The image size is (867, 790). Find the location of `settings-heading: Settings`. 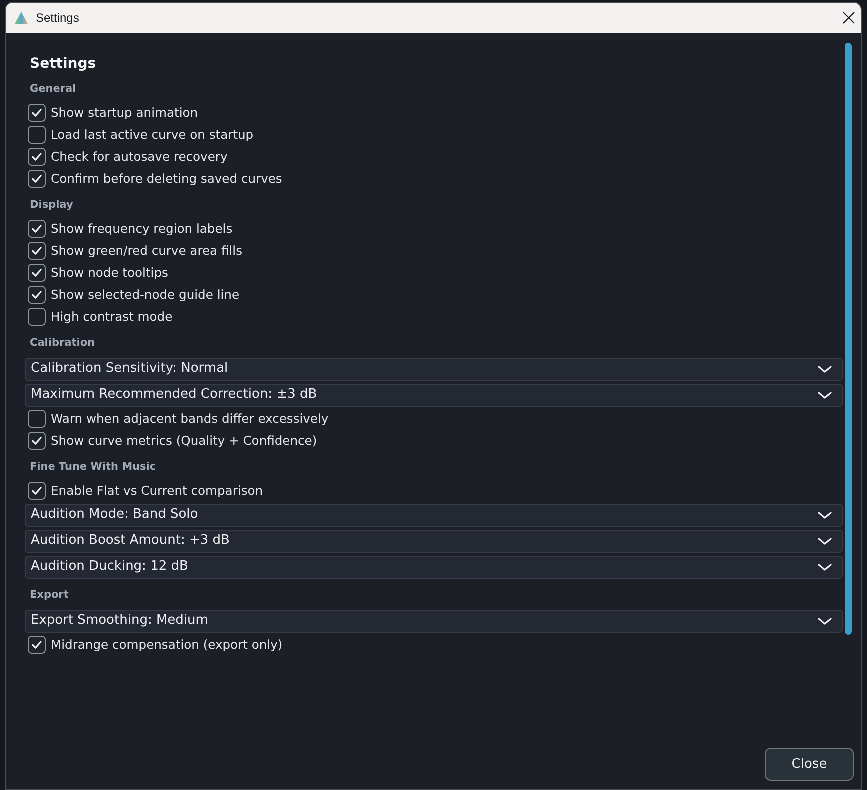

settings-heading: Settings is located at coordinates (63, 64).